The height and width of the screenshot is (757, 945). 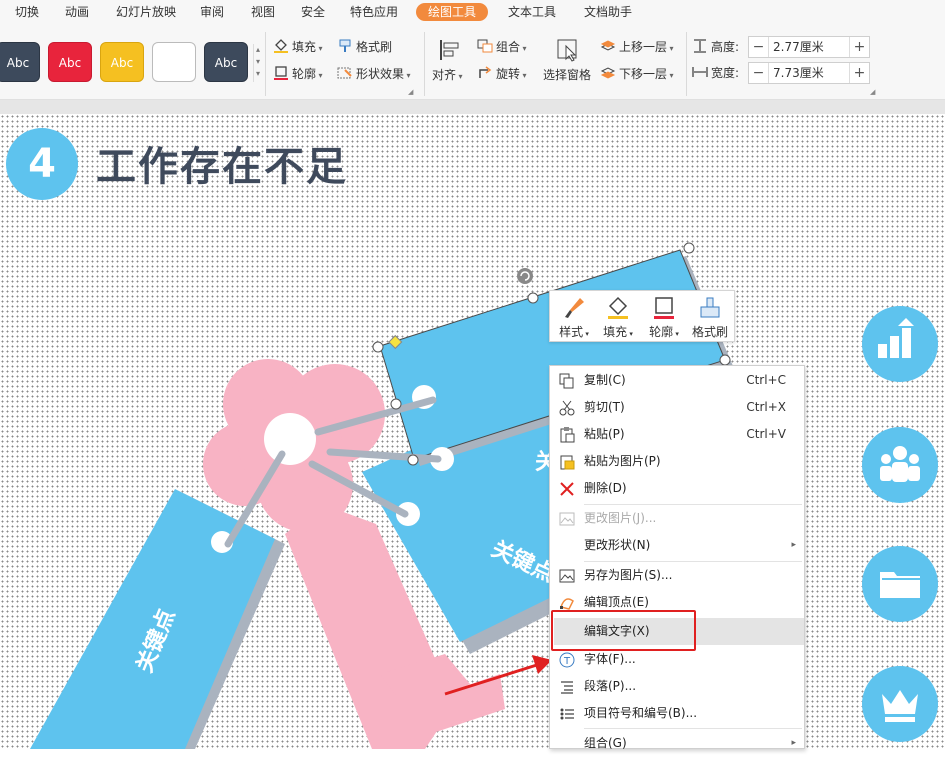 I want to click on tab-animation: 动画, so click(x=77, y=12).